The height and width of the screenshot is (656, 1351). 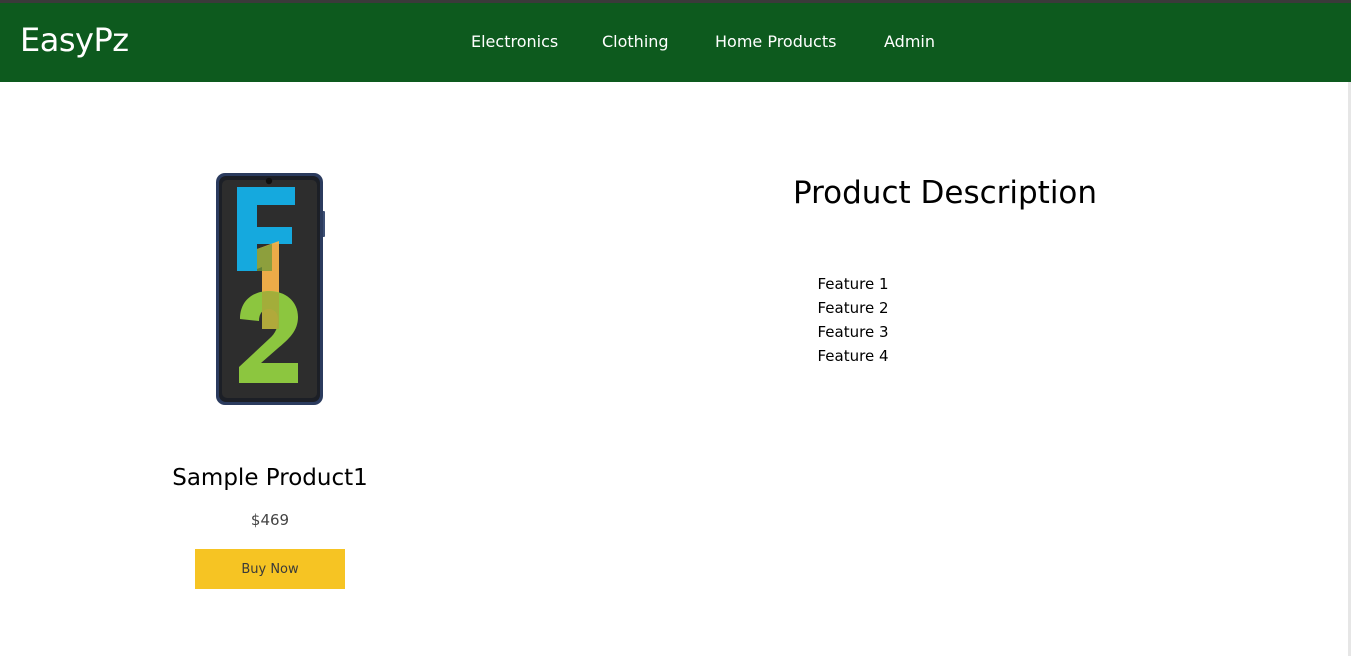 What do you see at coordinates (270, 569) in the screenshot?
I see `buy-now-button: Buy Now` at bounding box center [270, 569].